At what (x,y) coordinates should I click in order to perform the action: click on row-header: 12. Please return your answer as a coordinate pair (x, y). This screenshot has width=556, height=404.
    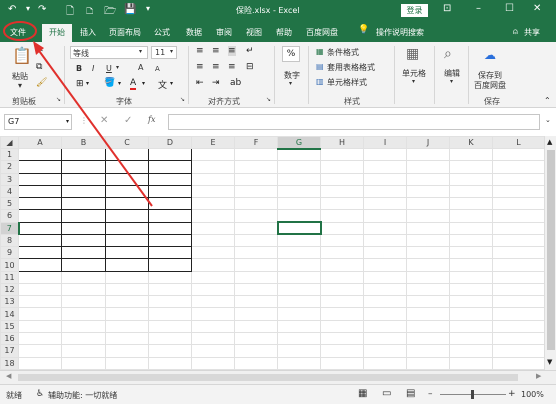
    Looking at the image, I should click on (9, 289).